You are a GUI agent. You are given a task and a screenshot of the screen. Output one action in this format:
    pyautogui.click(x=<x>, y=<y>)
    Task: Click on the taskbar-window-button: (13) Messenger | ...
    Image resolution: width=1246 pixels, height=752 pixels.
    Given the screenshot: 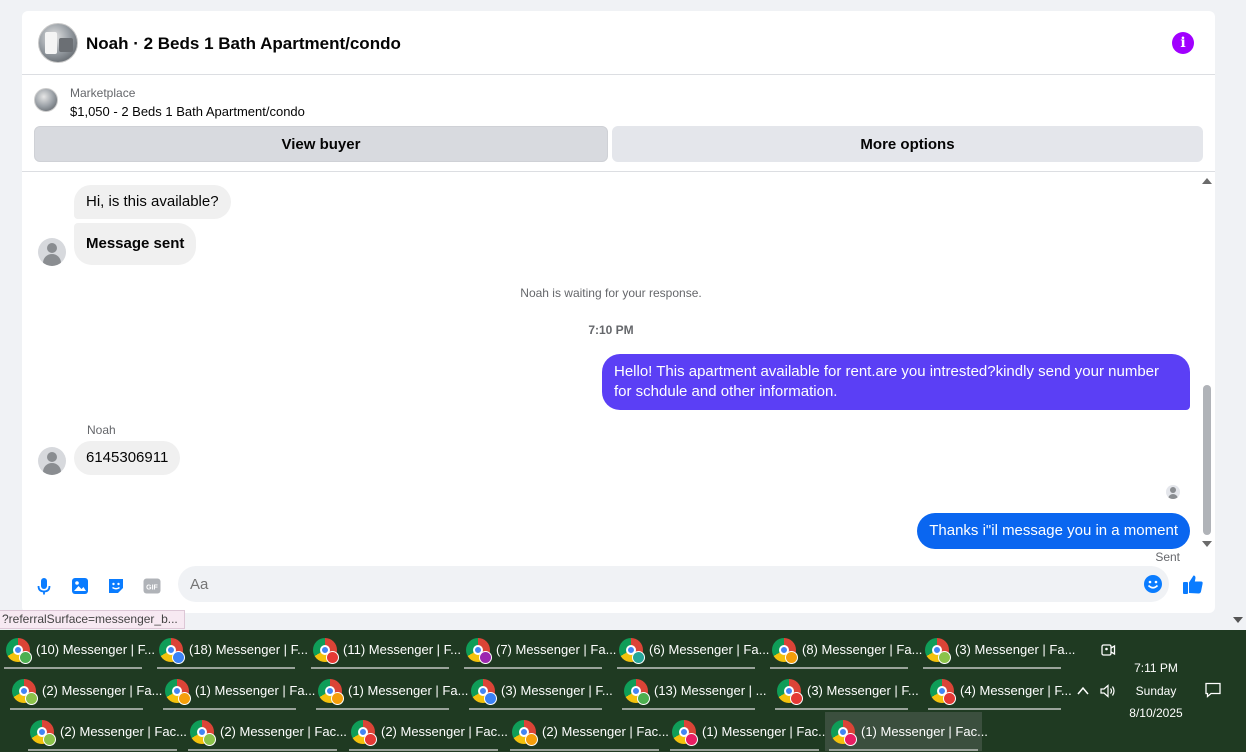 What is the action you would take?
    pyautogui.click(x=692, y=690)
    